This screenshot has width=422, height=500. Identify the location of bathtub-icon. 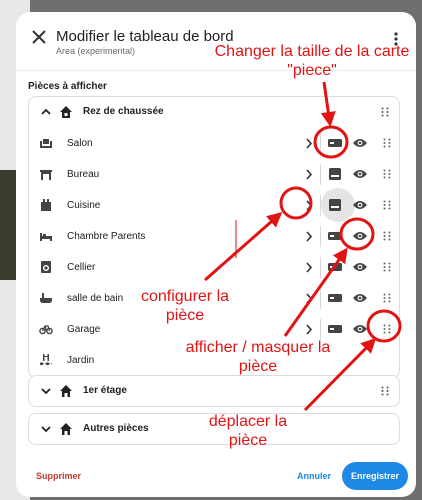
(46, 298).